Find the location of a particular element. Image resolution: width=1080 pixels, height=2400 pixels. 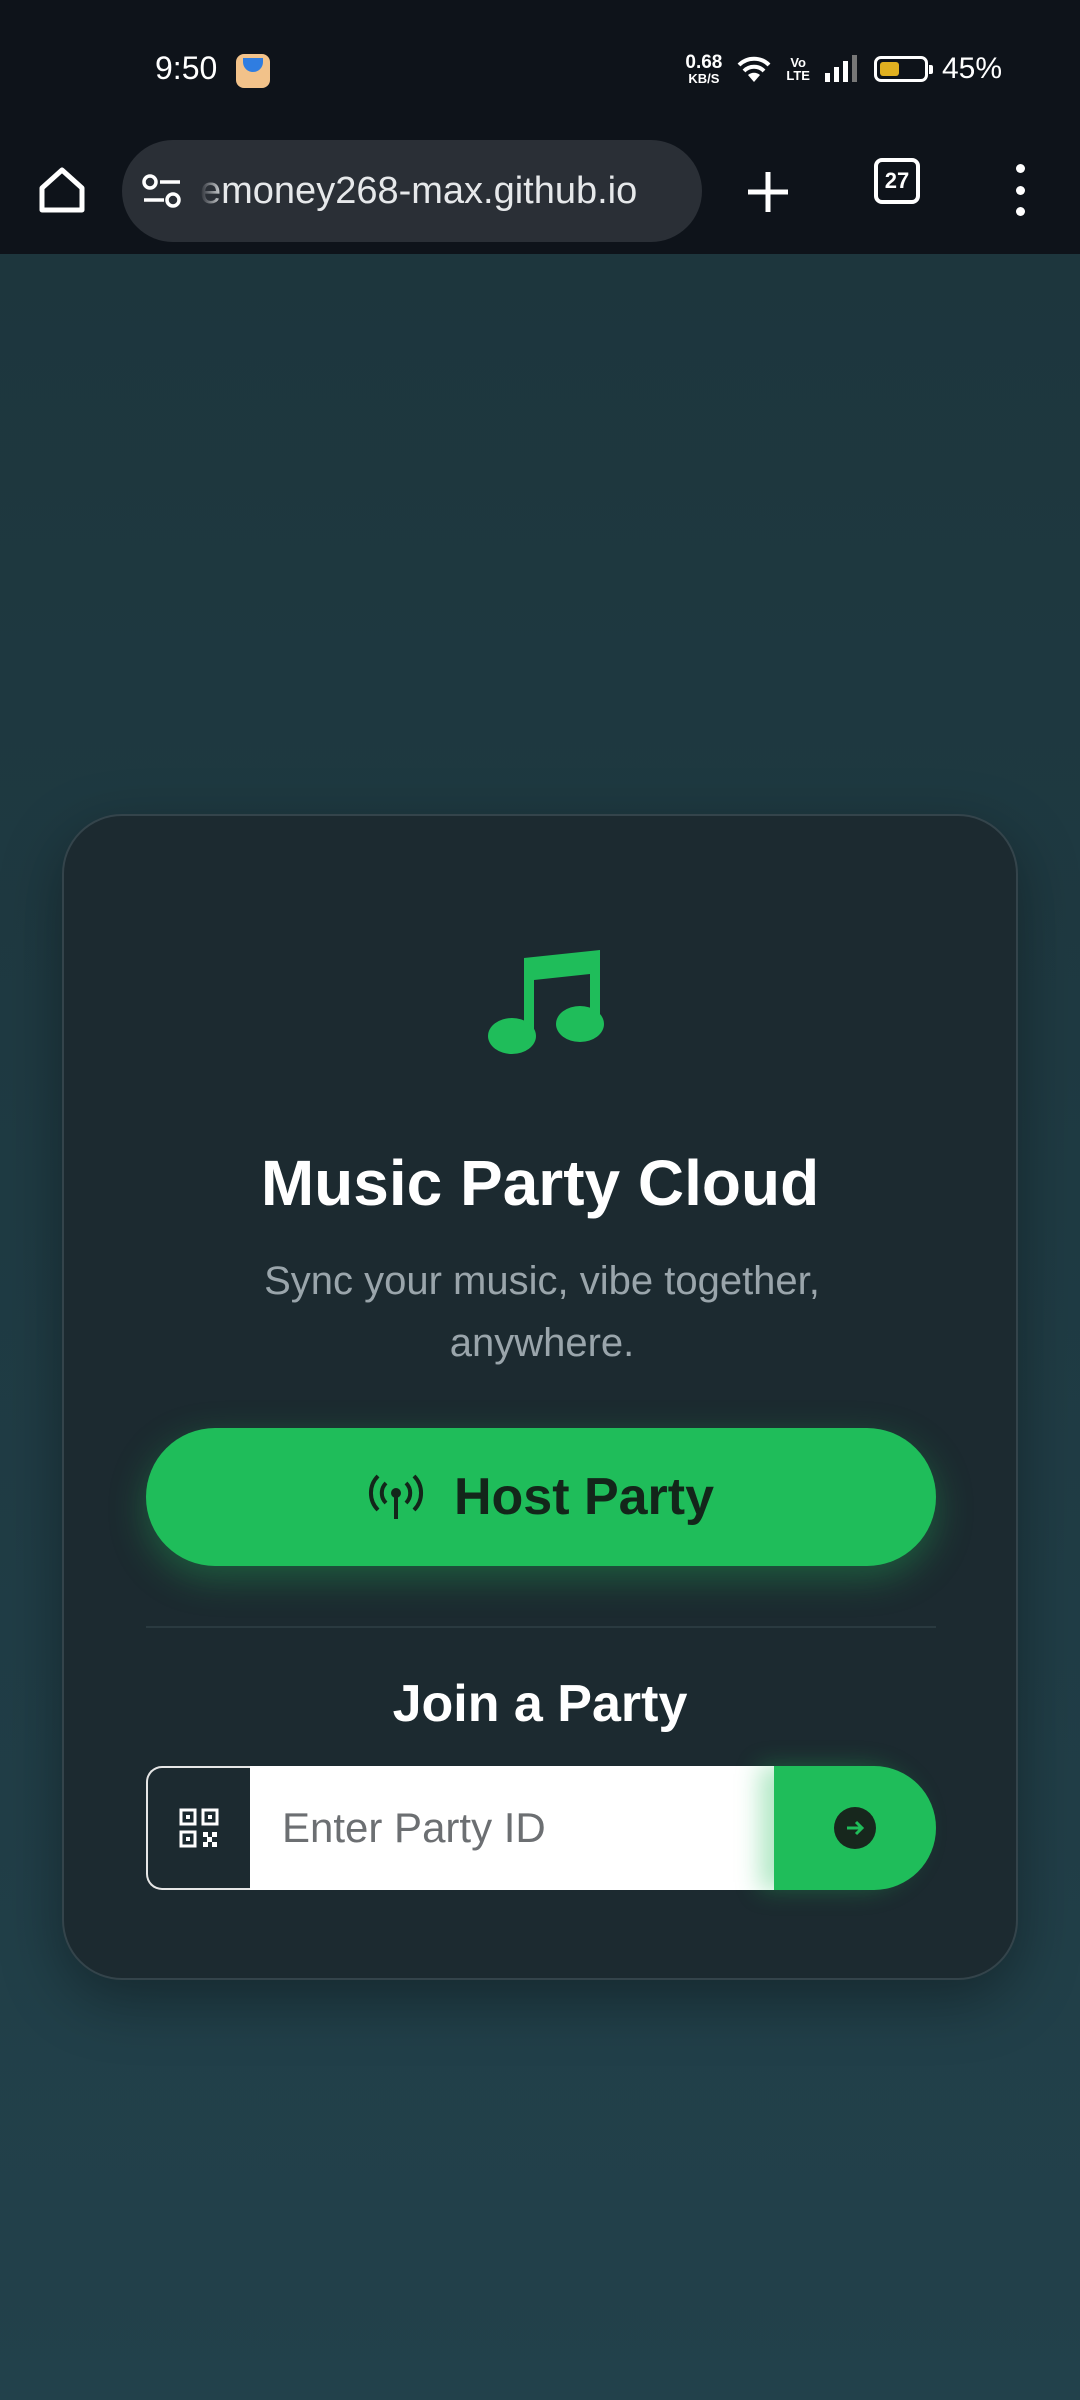

divider is located at coordinates (541, 1627).